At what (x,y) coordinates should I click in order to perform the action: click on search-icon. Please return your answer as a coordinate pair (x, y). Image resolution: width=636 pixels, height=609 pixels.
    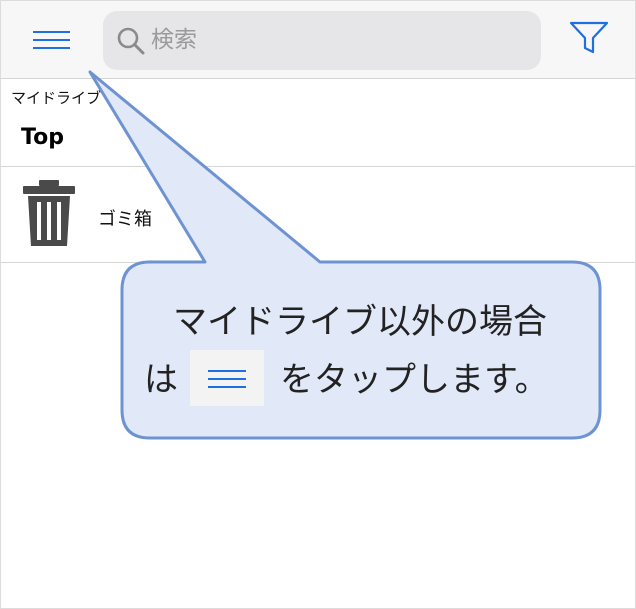
    Looking at the image, I should click on (131, 41).